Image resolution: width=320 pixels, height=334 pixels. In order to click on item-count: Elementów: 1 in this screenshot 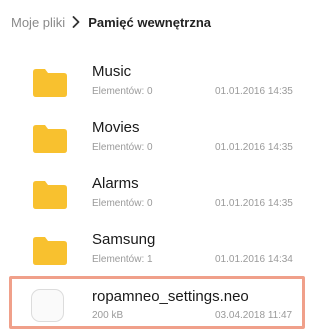, I will do `click(122, 259)`.